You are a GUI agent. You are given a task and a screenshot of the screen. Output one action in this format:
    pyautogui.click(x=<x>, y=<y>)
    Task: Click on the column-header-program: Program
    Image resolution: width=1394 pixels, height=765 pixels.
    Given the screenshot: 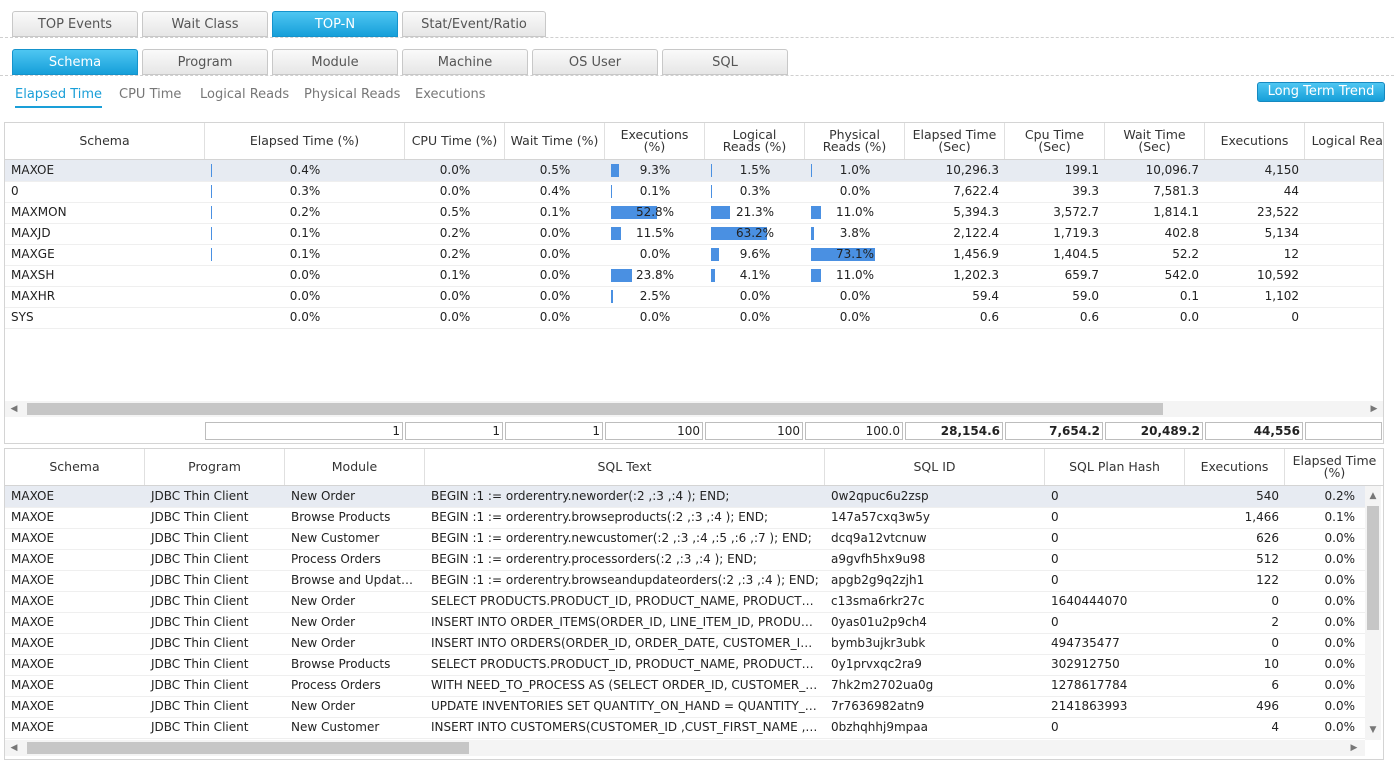 What is the action you would take?
    pyautogui.click(x=215, y=467)
    